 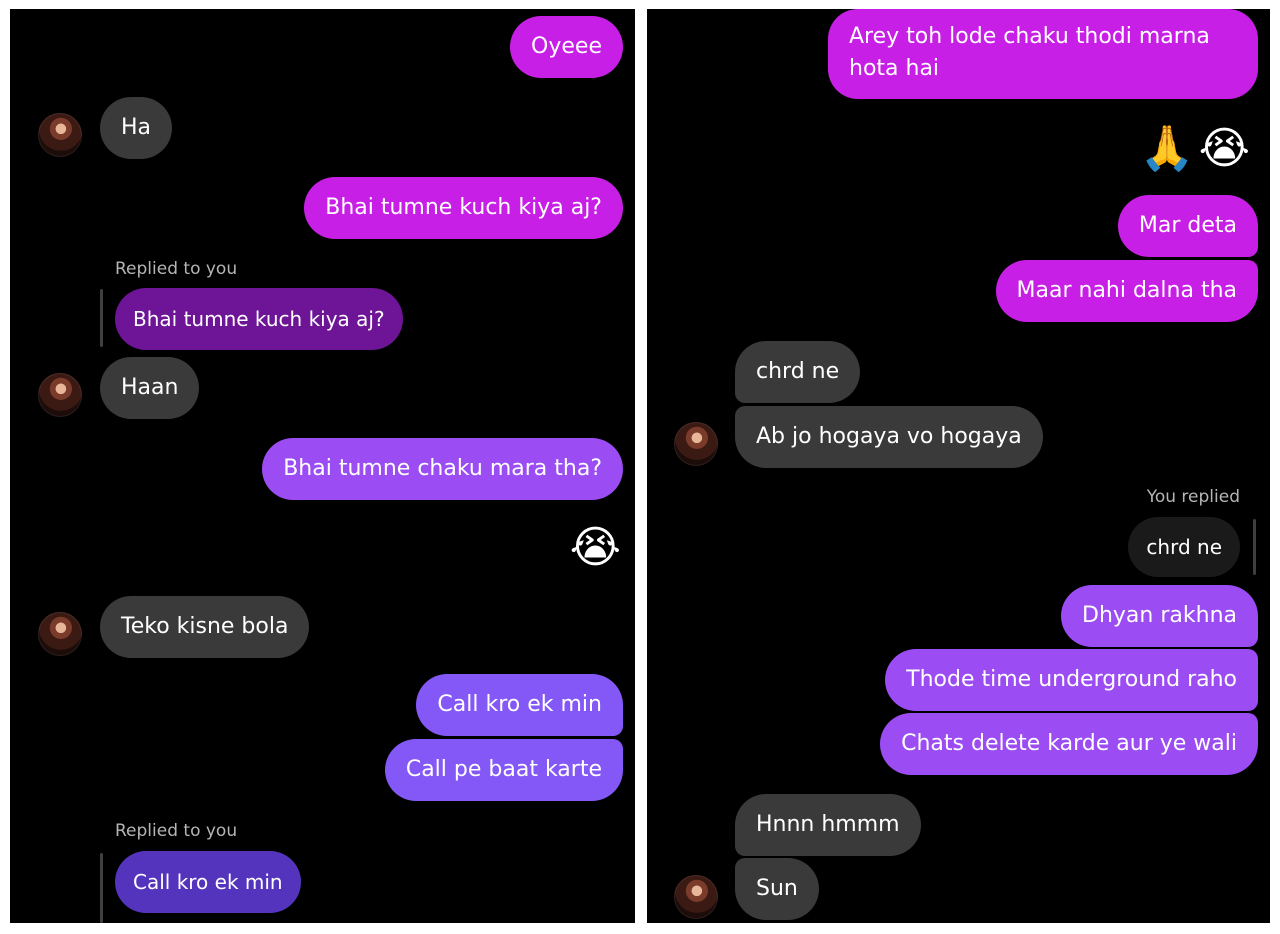 I want to click on incoming-message: Ab jo hogaya vo hogaya, so click(x=889, y=437).